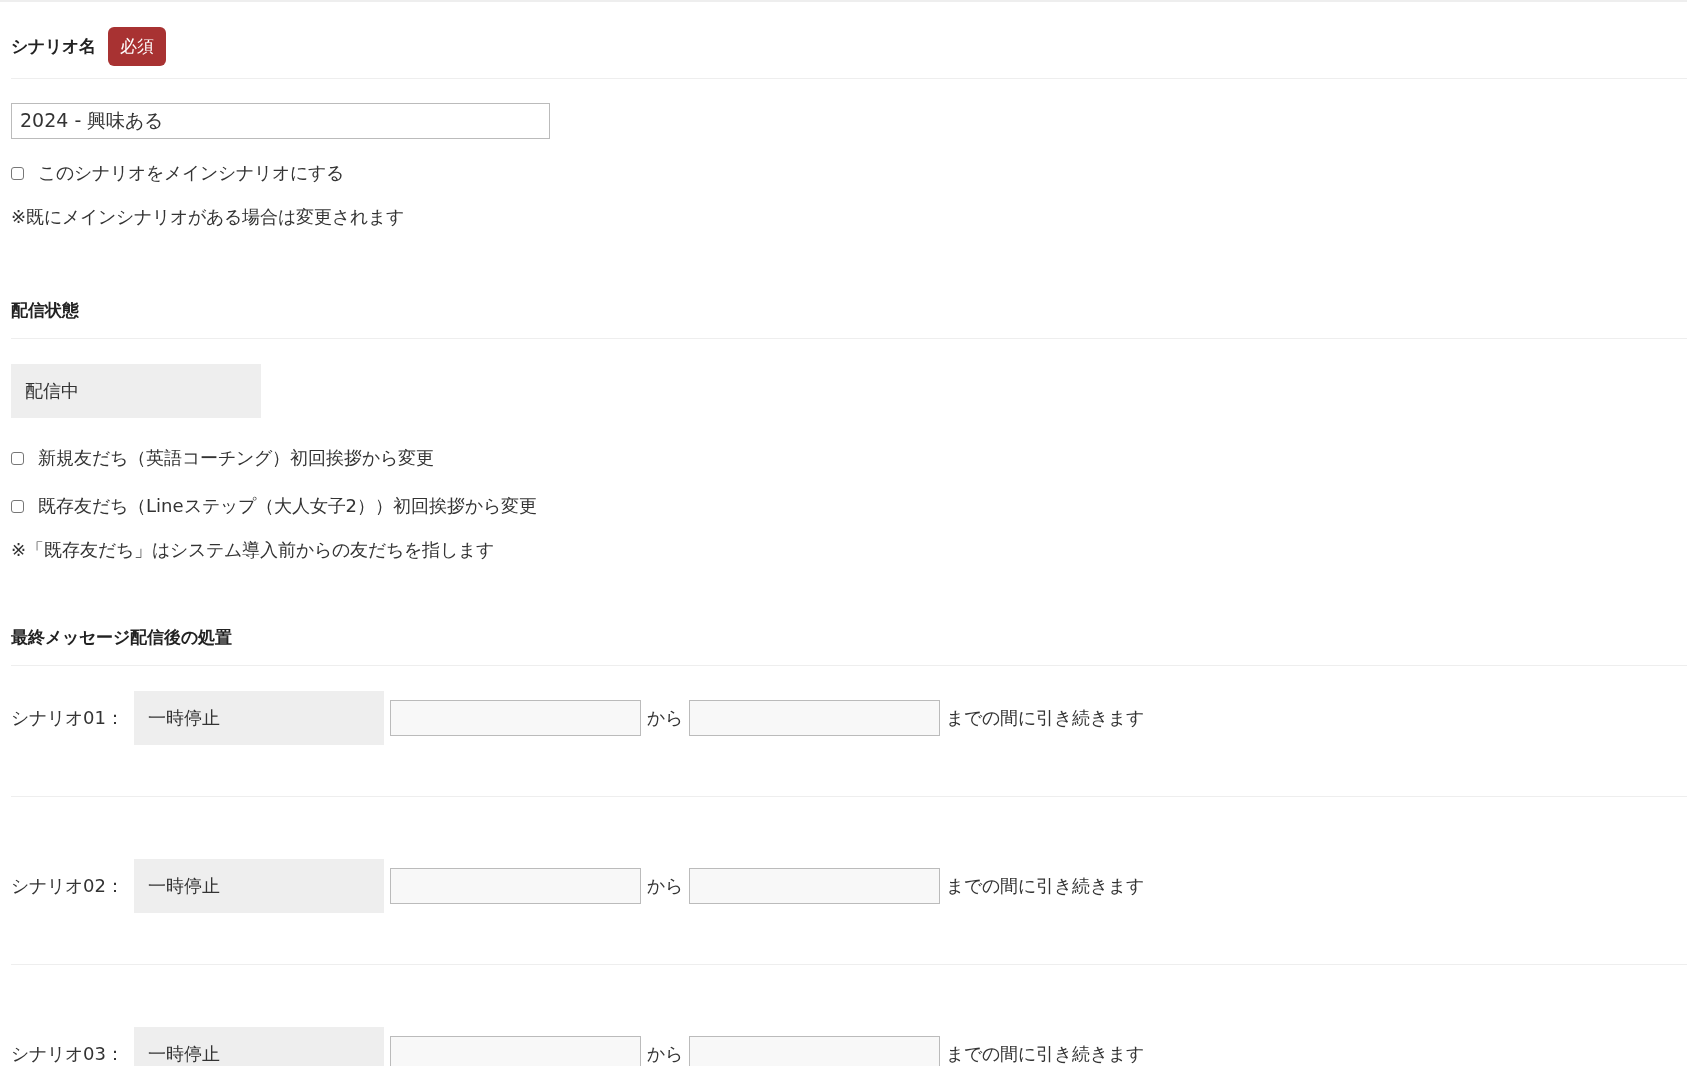 The height and width of the screenshot is (1066, 1687). I want to click on section-title: シナリオ名, so click(53, 46).